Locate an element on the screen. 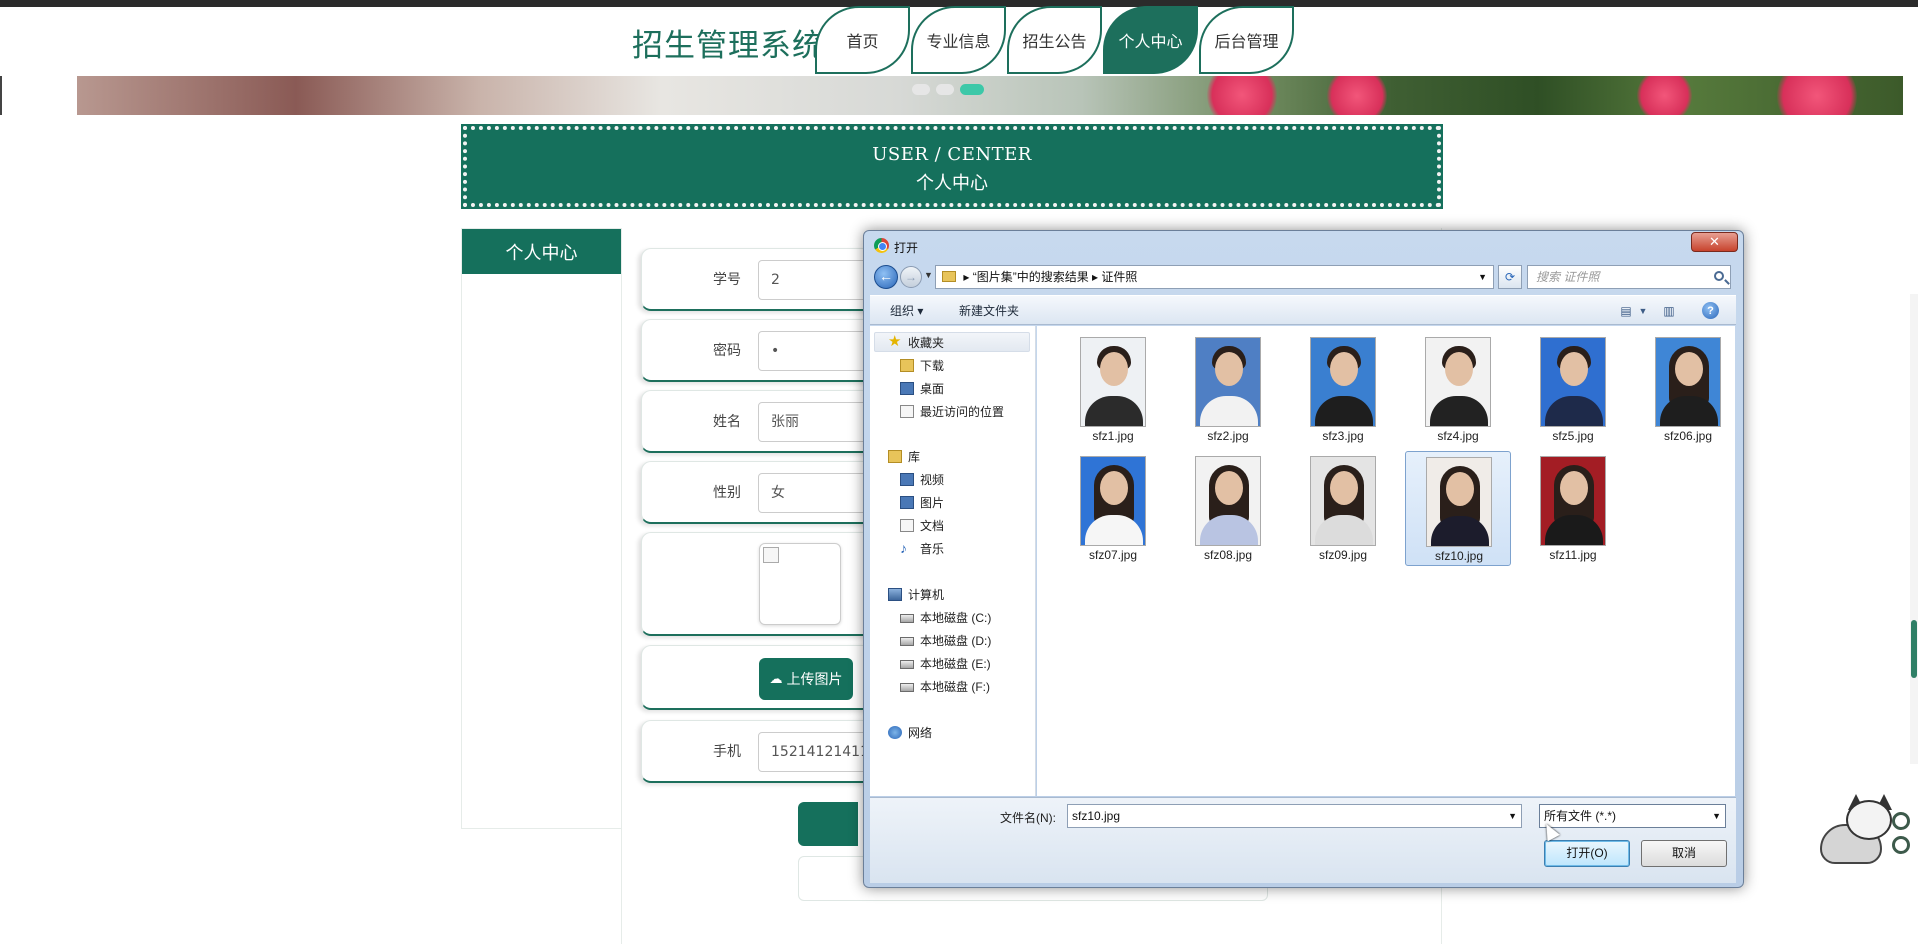 The image size is (1918, 944). view-dropdown-icon: ▼ is located at coordinates (1643, 311).